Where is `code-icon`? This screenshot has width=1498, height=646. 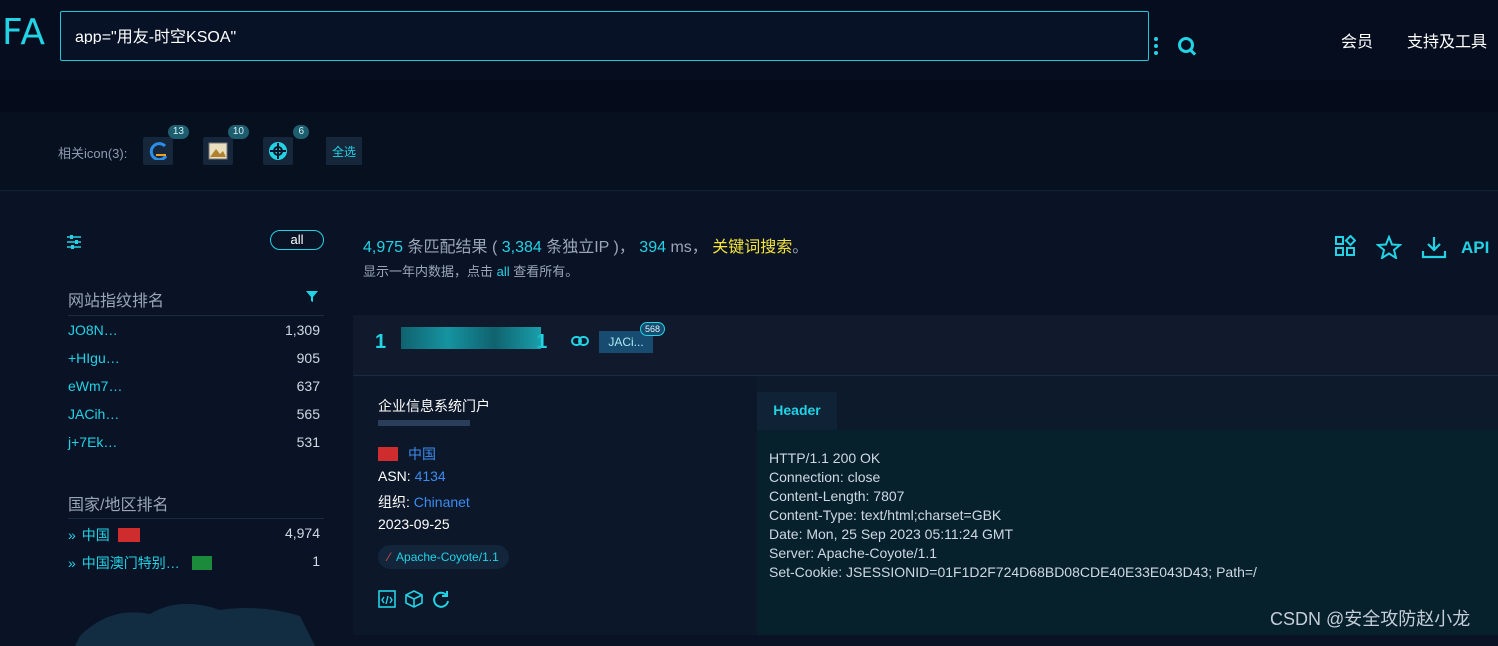
code-icon is located at coordinates (387, 599).